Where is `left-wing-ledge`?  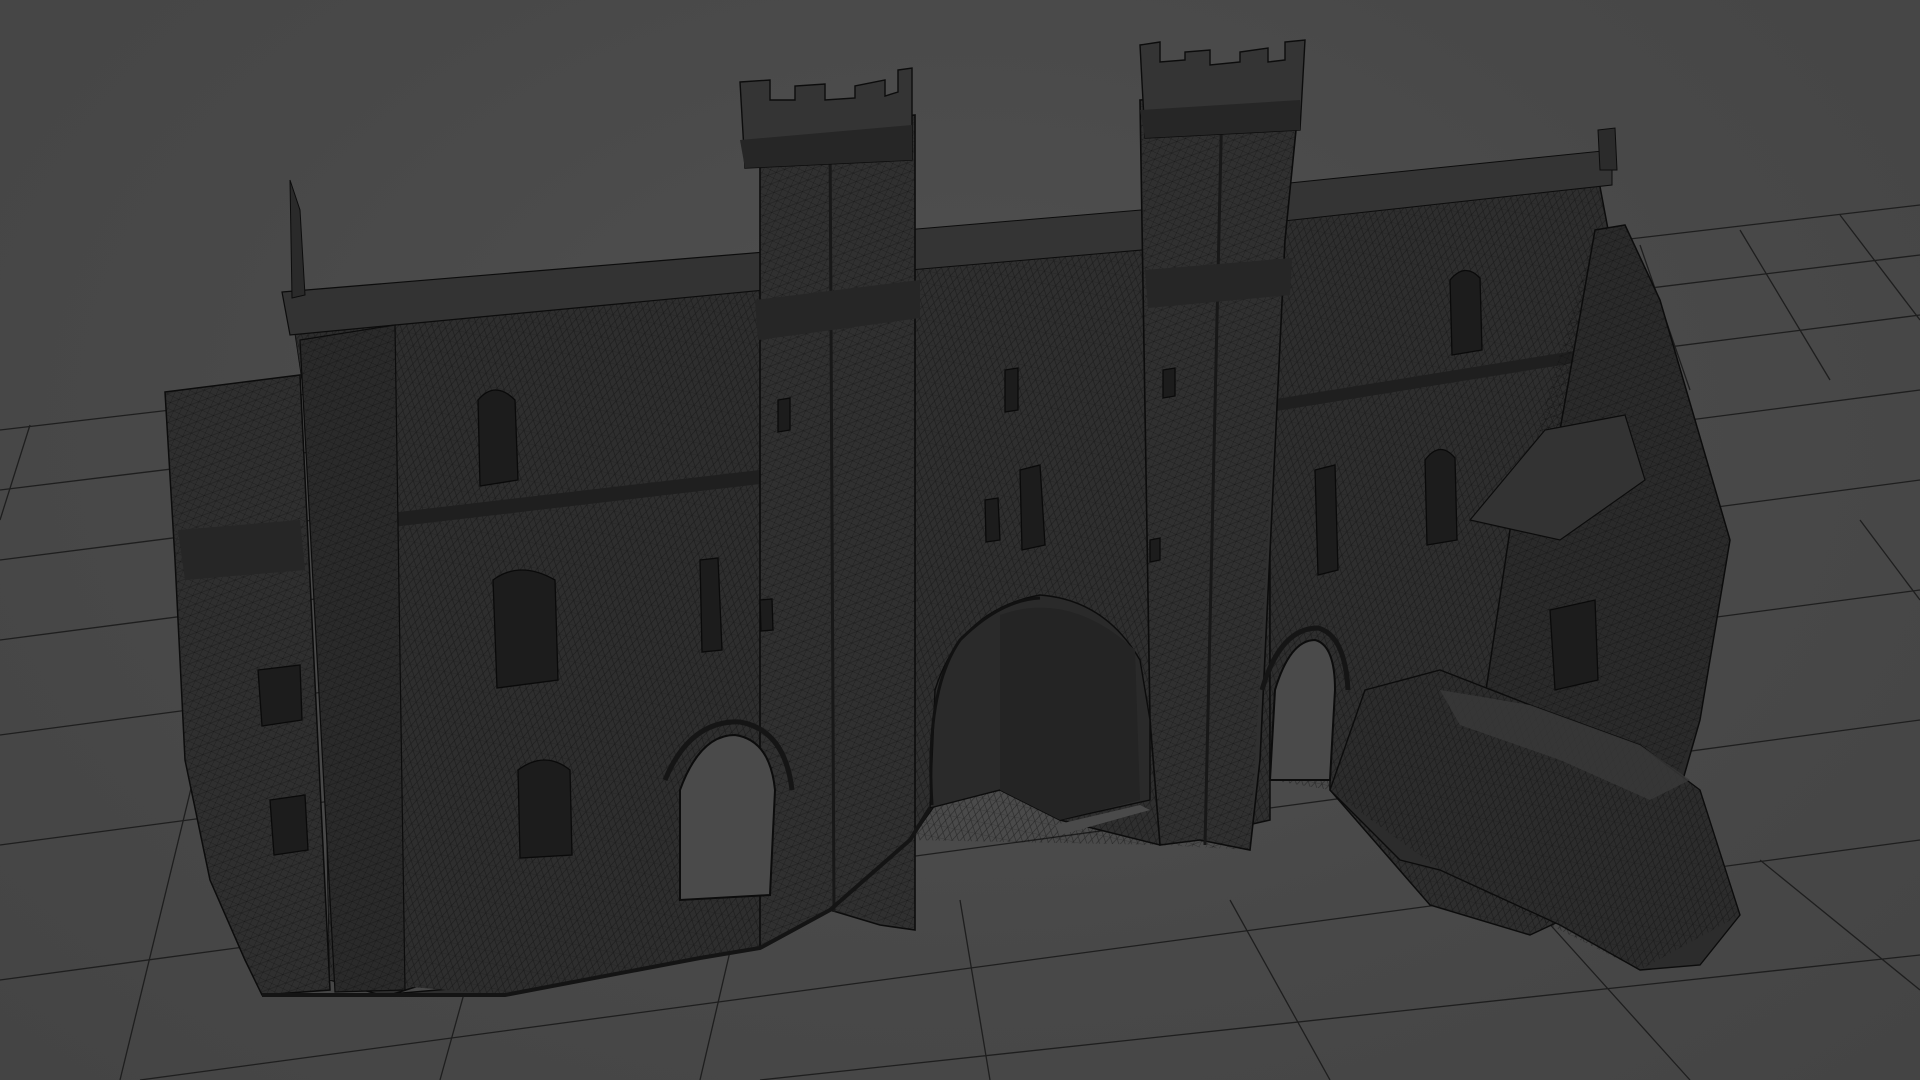
left-wing-ledge is located at coordinates (241, 550).